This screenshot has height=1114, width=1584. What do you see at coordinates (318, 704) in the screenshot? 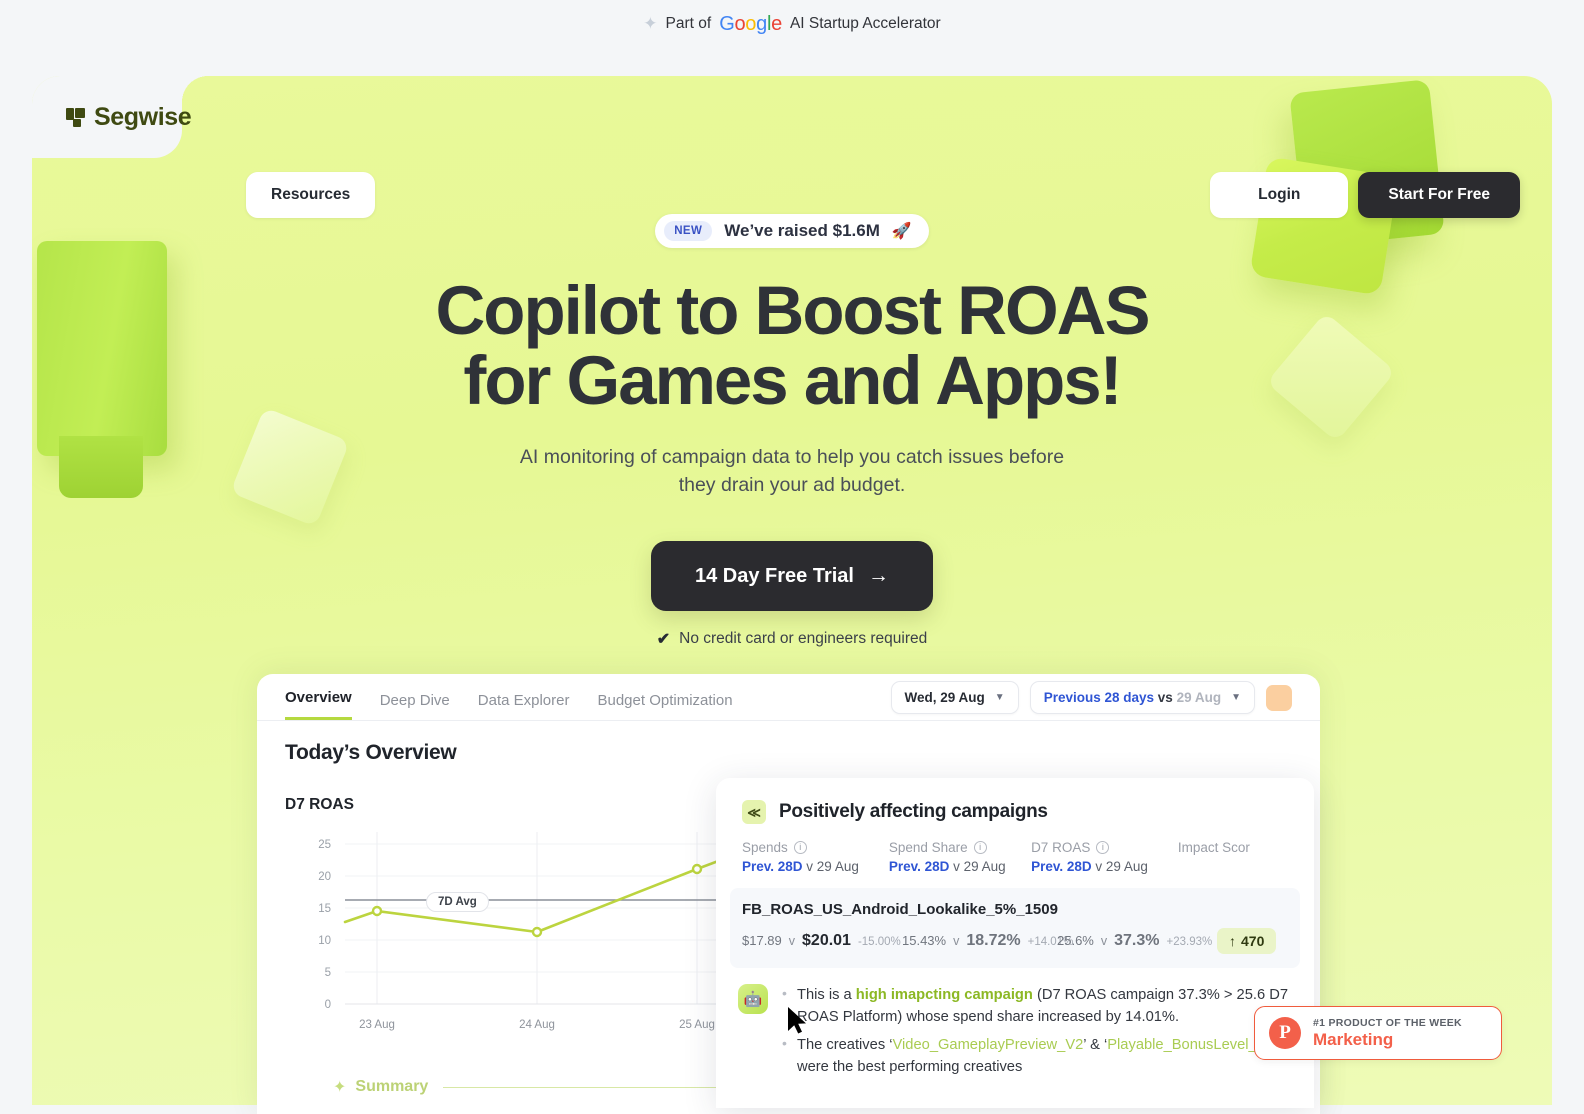
I see `tab-overview: Overview` at bounding box center [318, 704].